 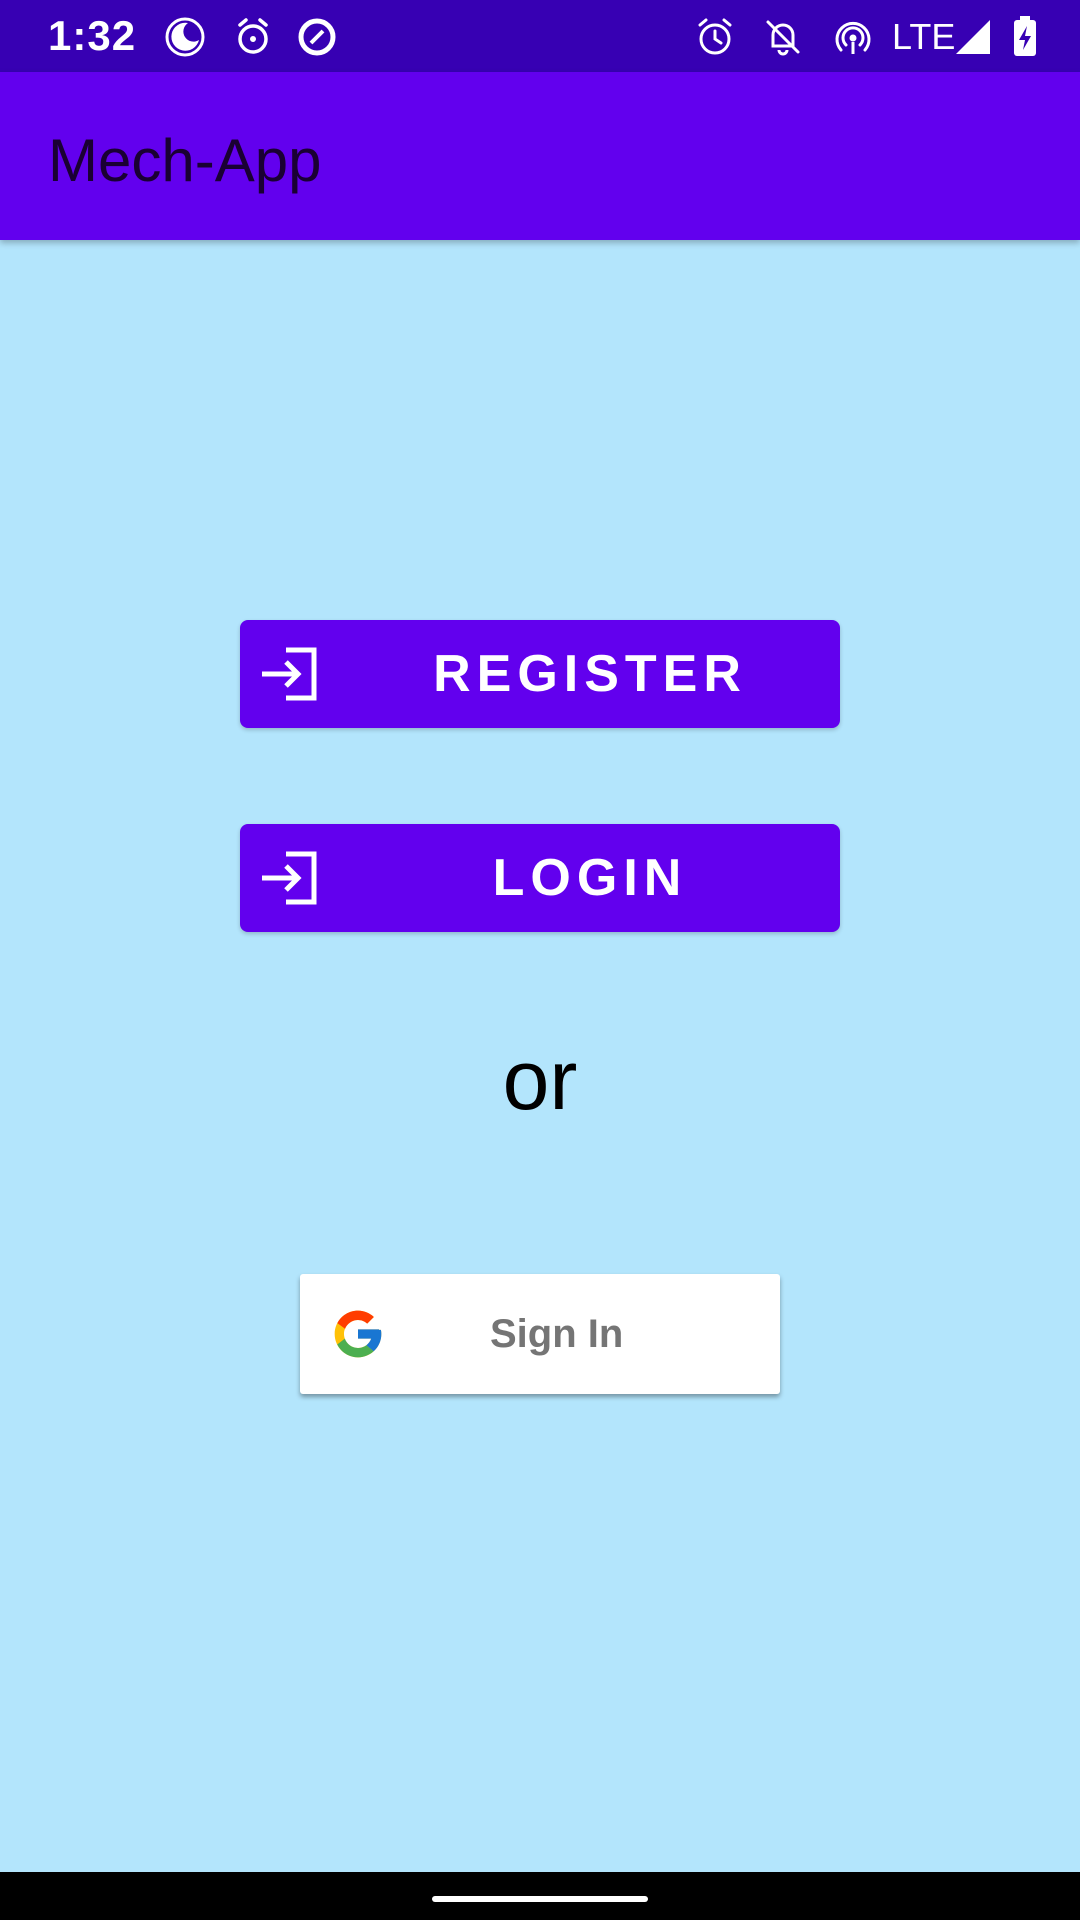 What do you see at coordinates (540, 36) in the screenshot?
I see `status-bar: 1:32 LTE` at bounding box center [540, 36].